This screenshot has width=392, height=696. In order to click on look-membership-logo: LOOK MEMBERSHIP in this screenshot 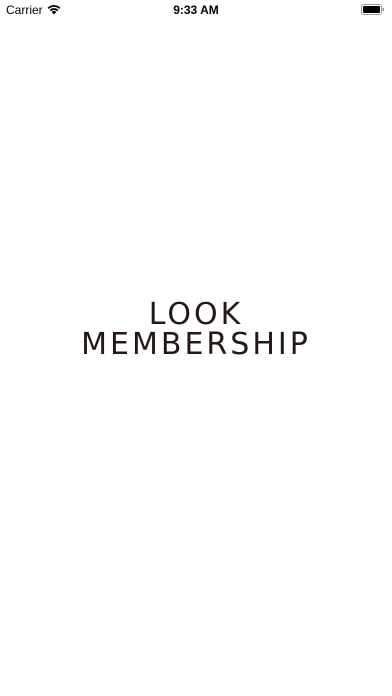, I will do `click(196, 330)`.